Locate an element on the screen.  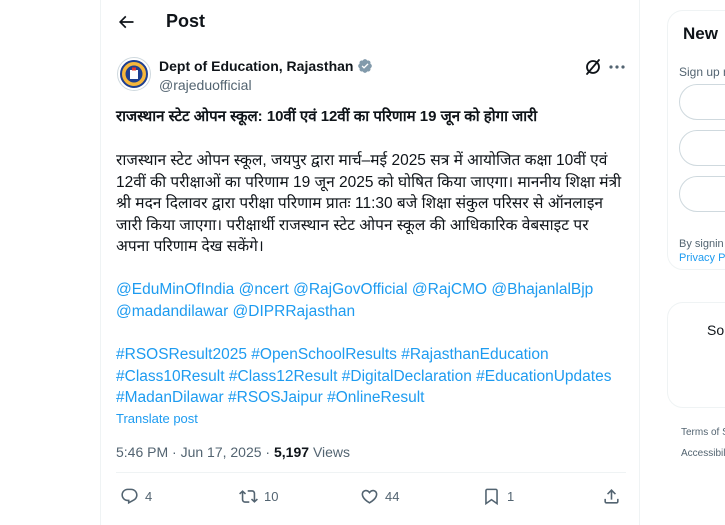
tweet-meta: 5:46 PM · Jun 17, 2025 · 5,197 Views is located at coordinates (233, 452).